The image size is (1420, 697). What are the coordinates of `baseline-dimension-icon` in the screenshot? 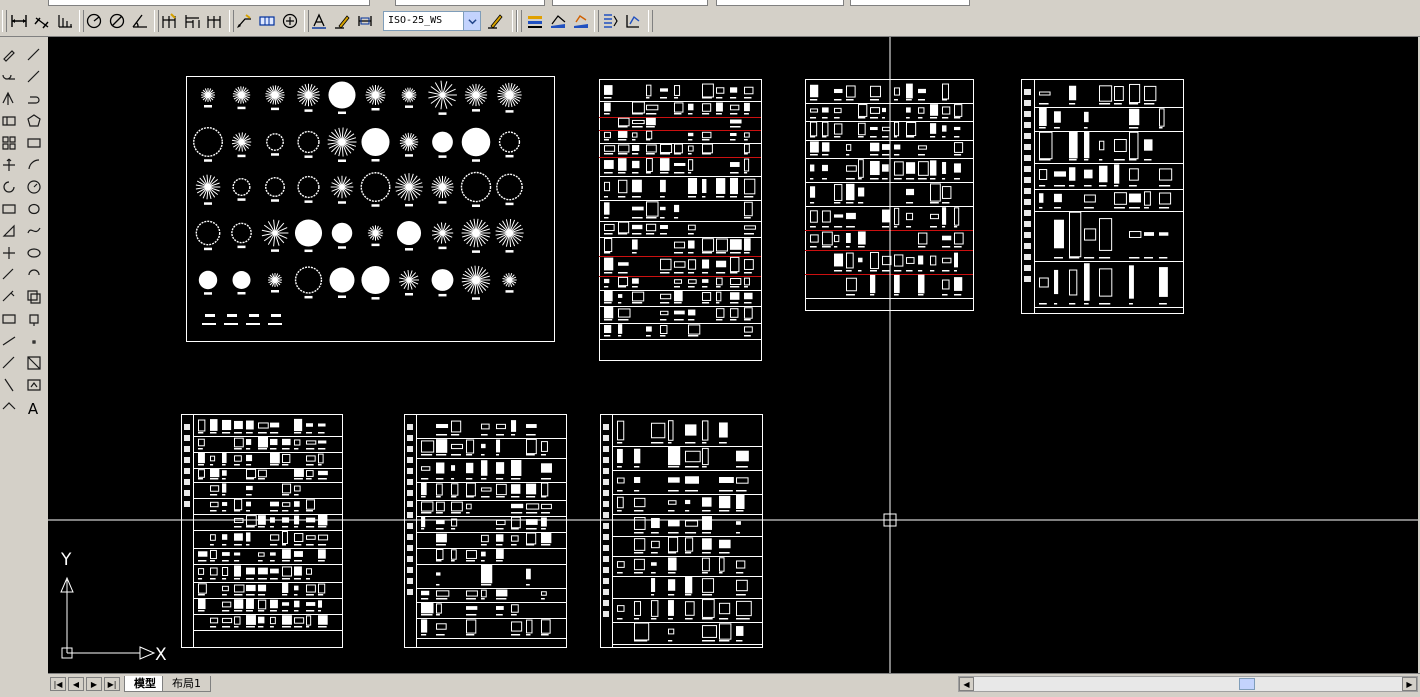 It's located at (192, 21).